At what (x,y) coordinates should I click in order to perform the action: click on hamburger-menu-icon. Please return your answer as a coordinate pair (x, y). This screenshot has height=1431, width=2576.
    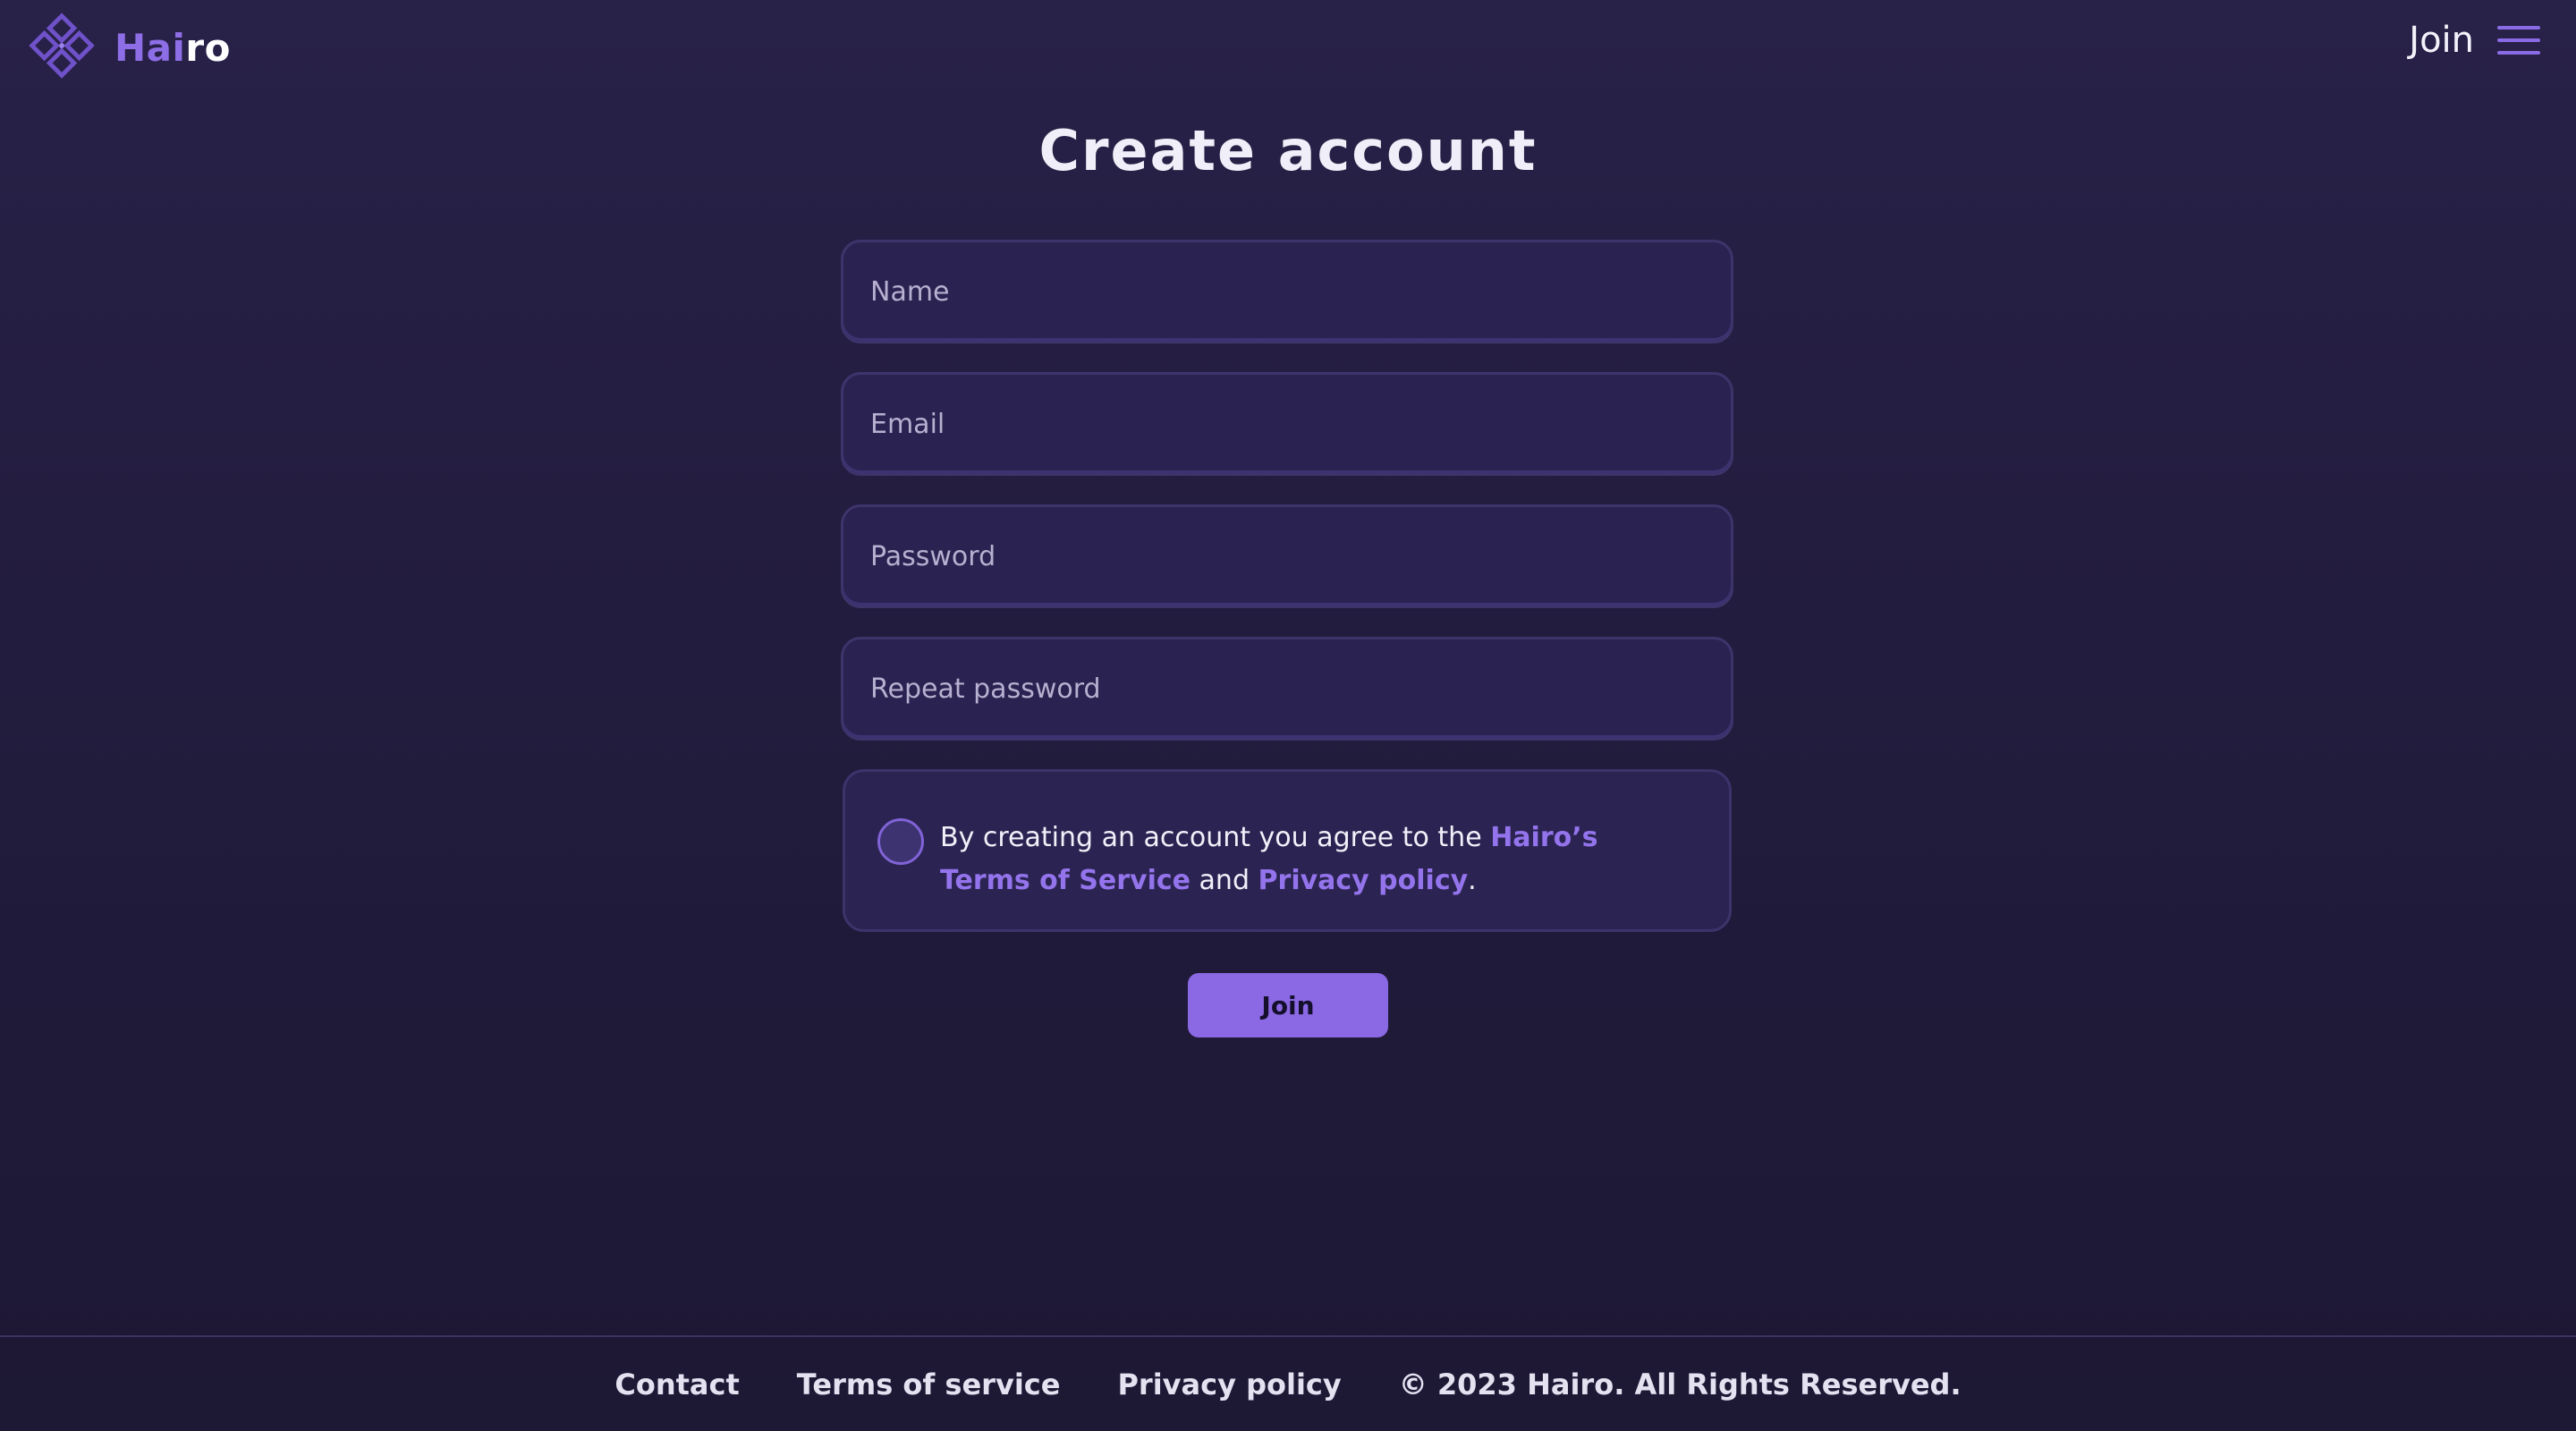
    Looking at the image, I should click on (2519, 40).